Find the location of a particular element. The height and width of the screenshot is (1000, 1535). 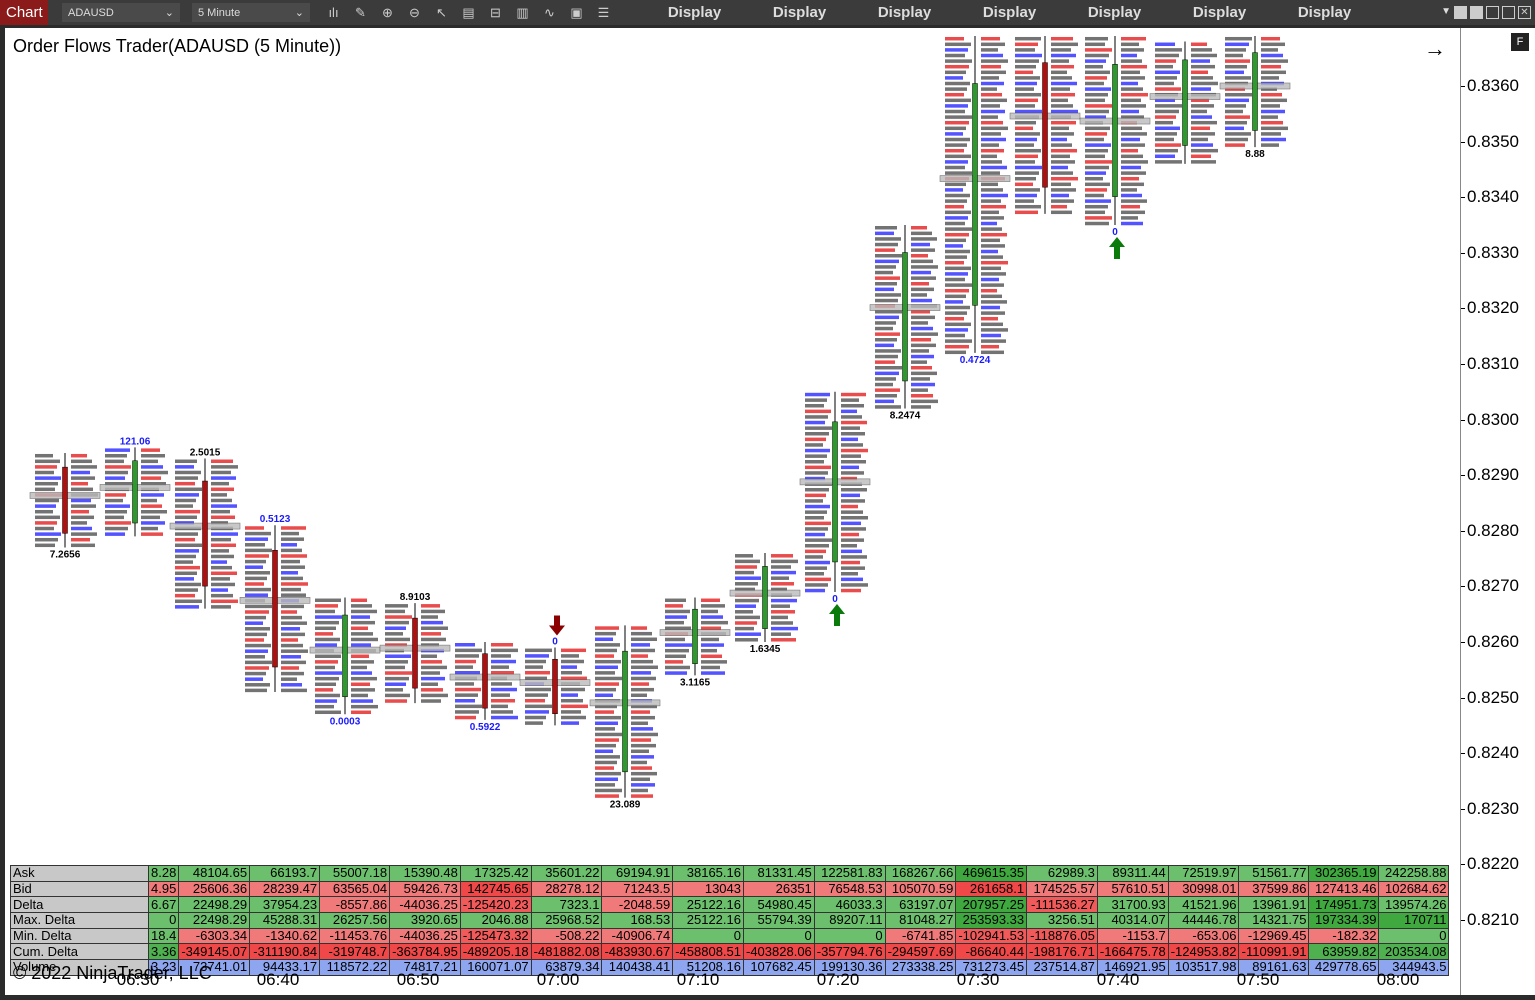

pencil-icon: ✎ is located at coordinates (360, 13).